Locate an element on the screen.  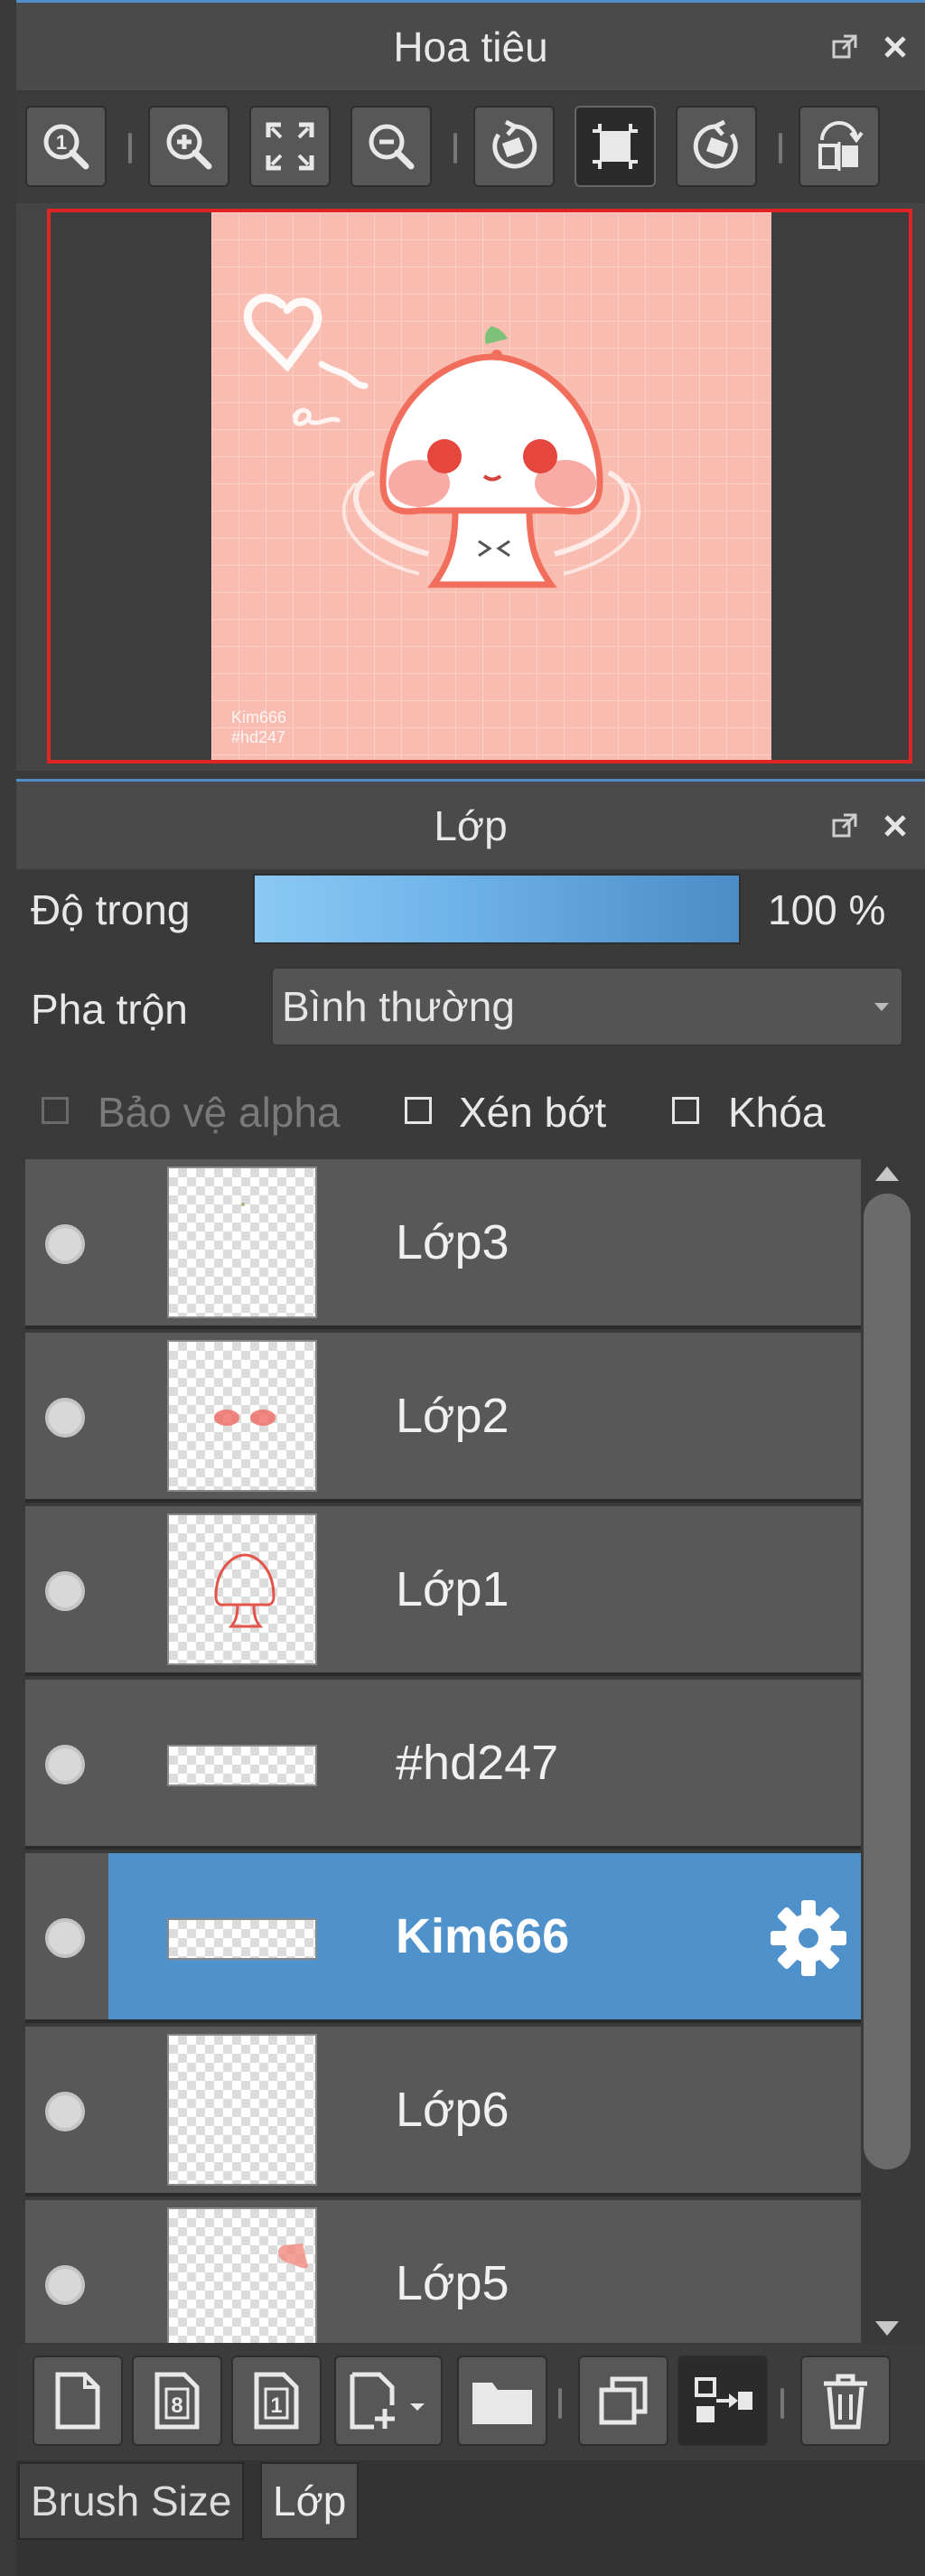
trash-icon is located at coordinates (845, 2402).